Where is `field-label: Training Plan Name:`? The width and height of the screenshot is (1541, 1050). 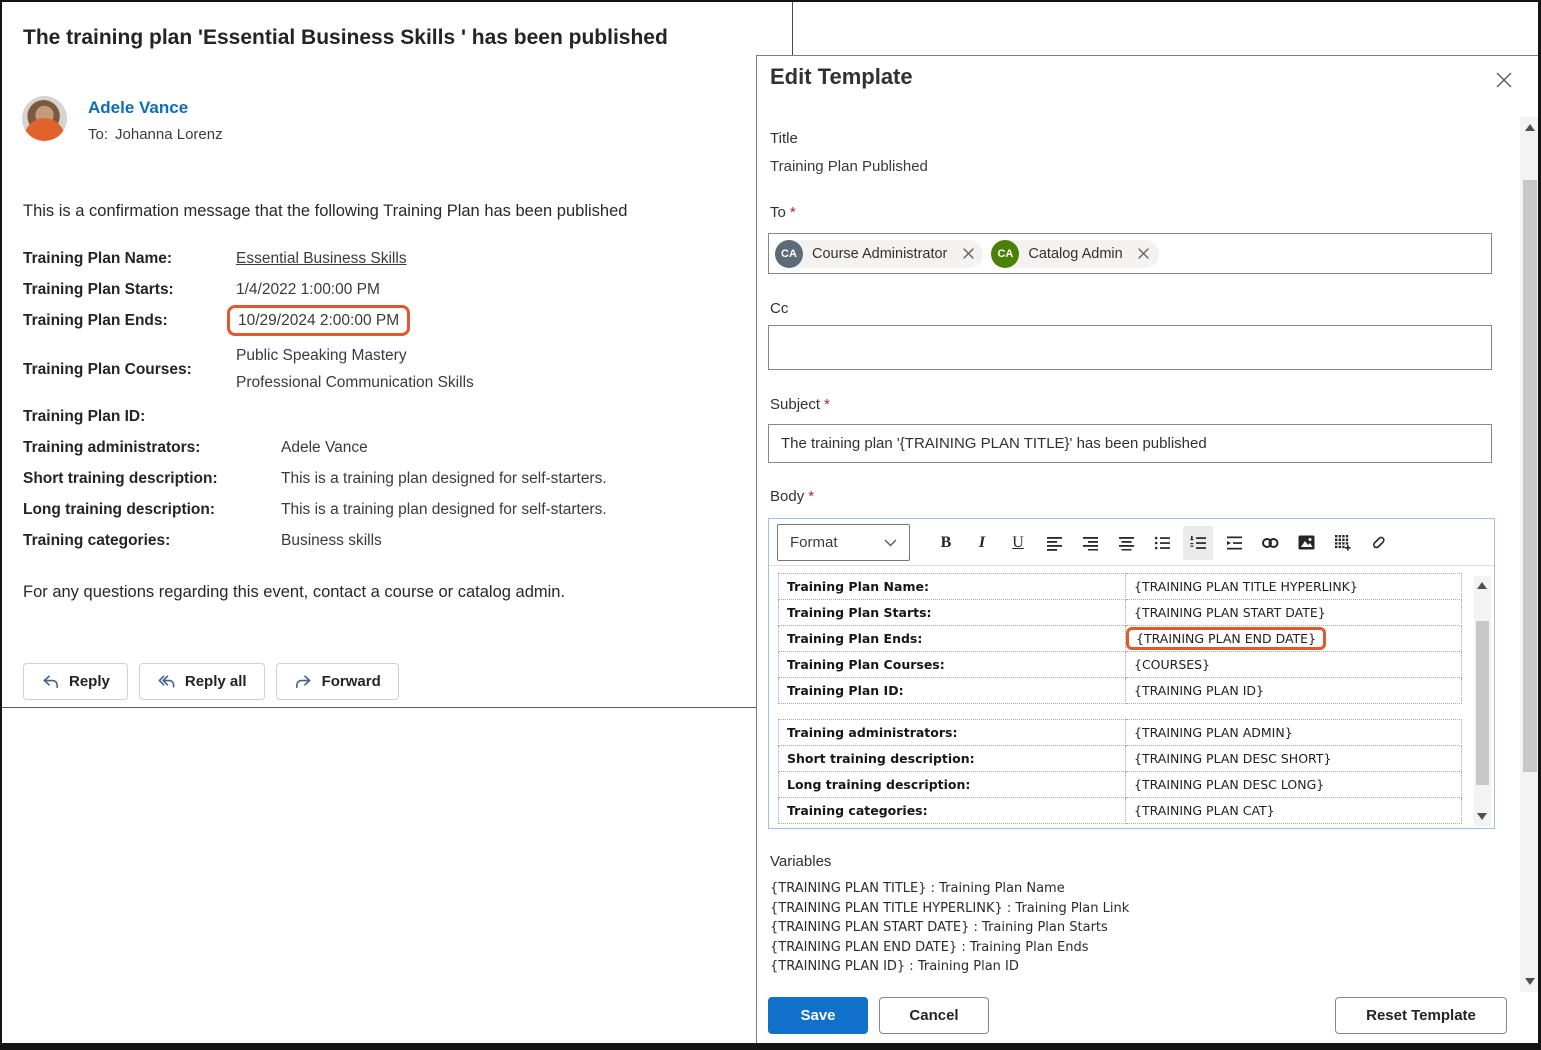
field-label: Training Plan Name: is located at coordinates (98, 258).